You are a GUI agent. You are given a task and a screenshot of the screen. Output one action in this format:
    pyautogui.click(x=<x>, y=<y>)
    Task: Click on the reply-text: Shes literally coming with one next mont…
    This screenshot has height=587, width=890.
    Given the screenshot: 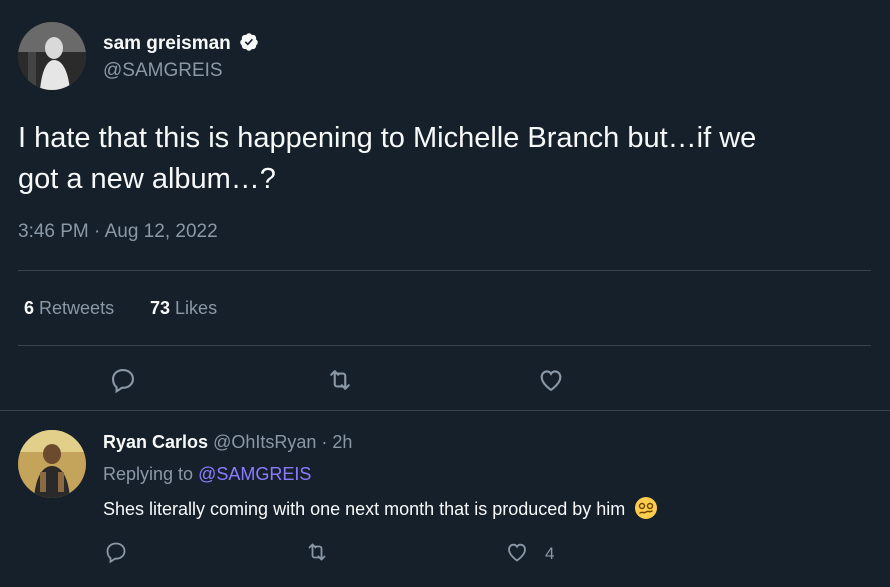 What is the action you would take?
    pyautogui.click(x=380, y=508)
    